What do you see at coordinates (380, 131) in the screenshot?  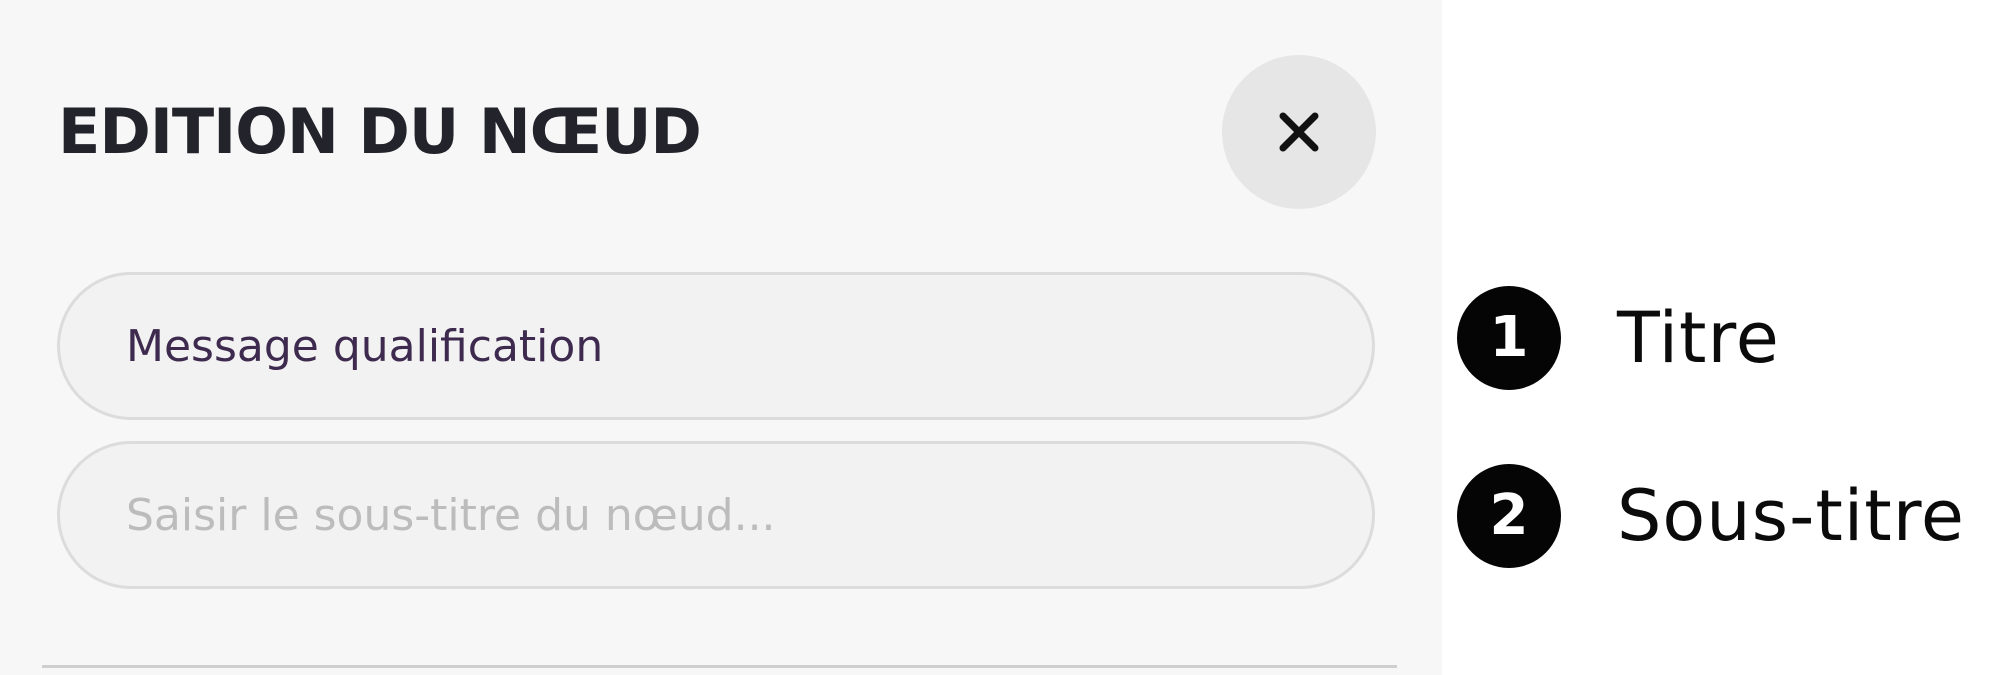 I see `panel-title: EDITION DU NŒUD` at bounding box center [380, 131].